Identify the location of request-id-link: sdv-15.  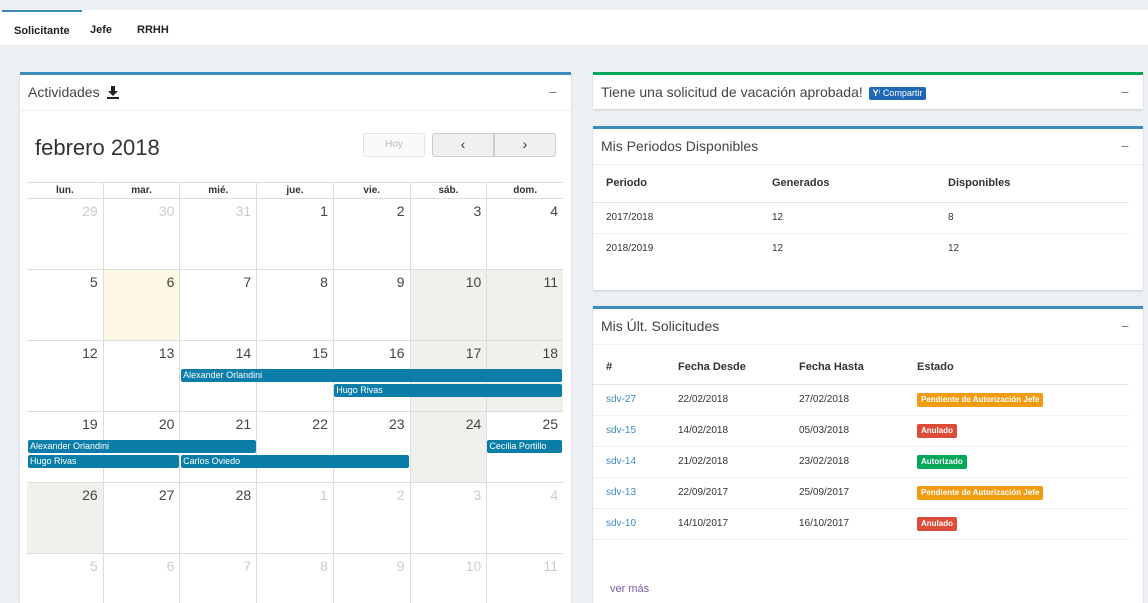
(621, 430).